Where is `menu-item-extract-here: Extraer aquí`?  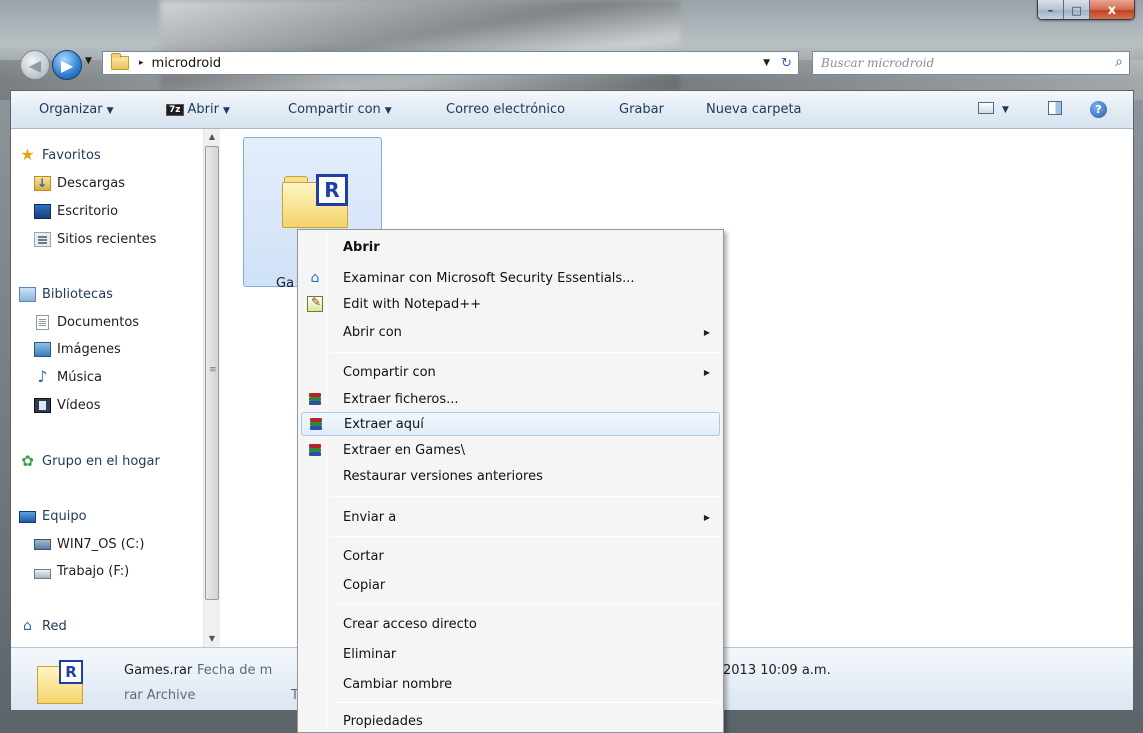 menu-item-extract-here: Extraer aquí is located at coordinates (510, 424).